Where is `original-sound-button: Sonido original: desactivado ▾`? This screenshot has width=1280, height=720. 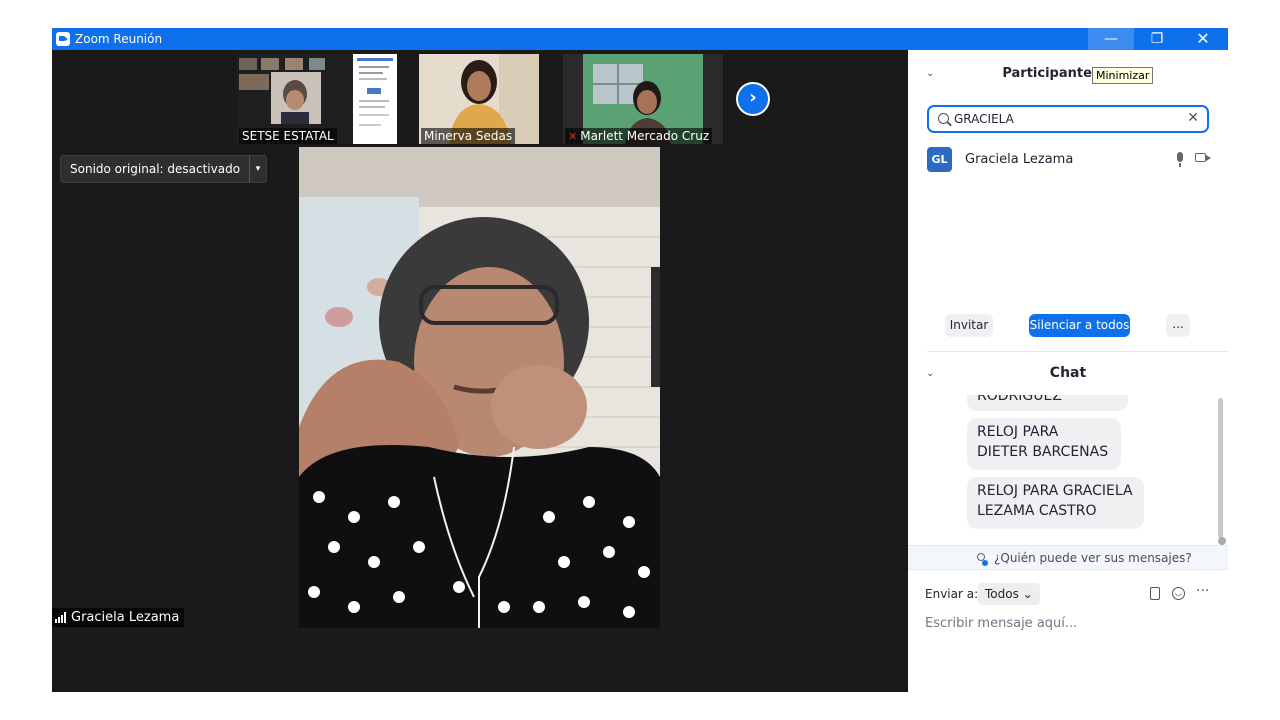
original-sound-button: Sonido original: desactivado ▾ is located at coordinates (164, 169).